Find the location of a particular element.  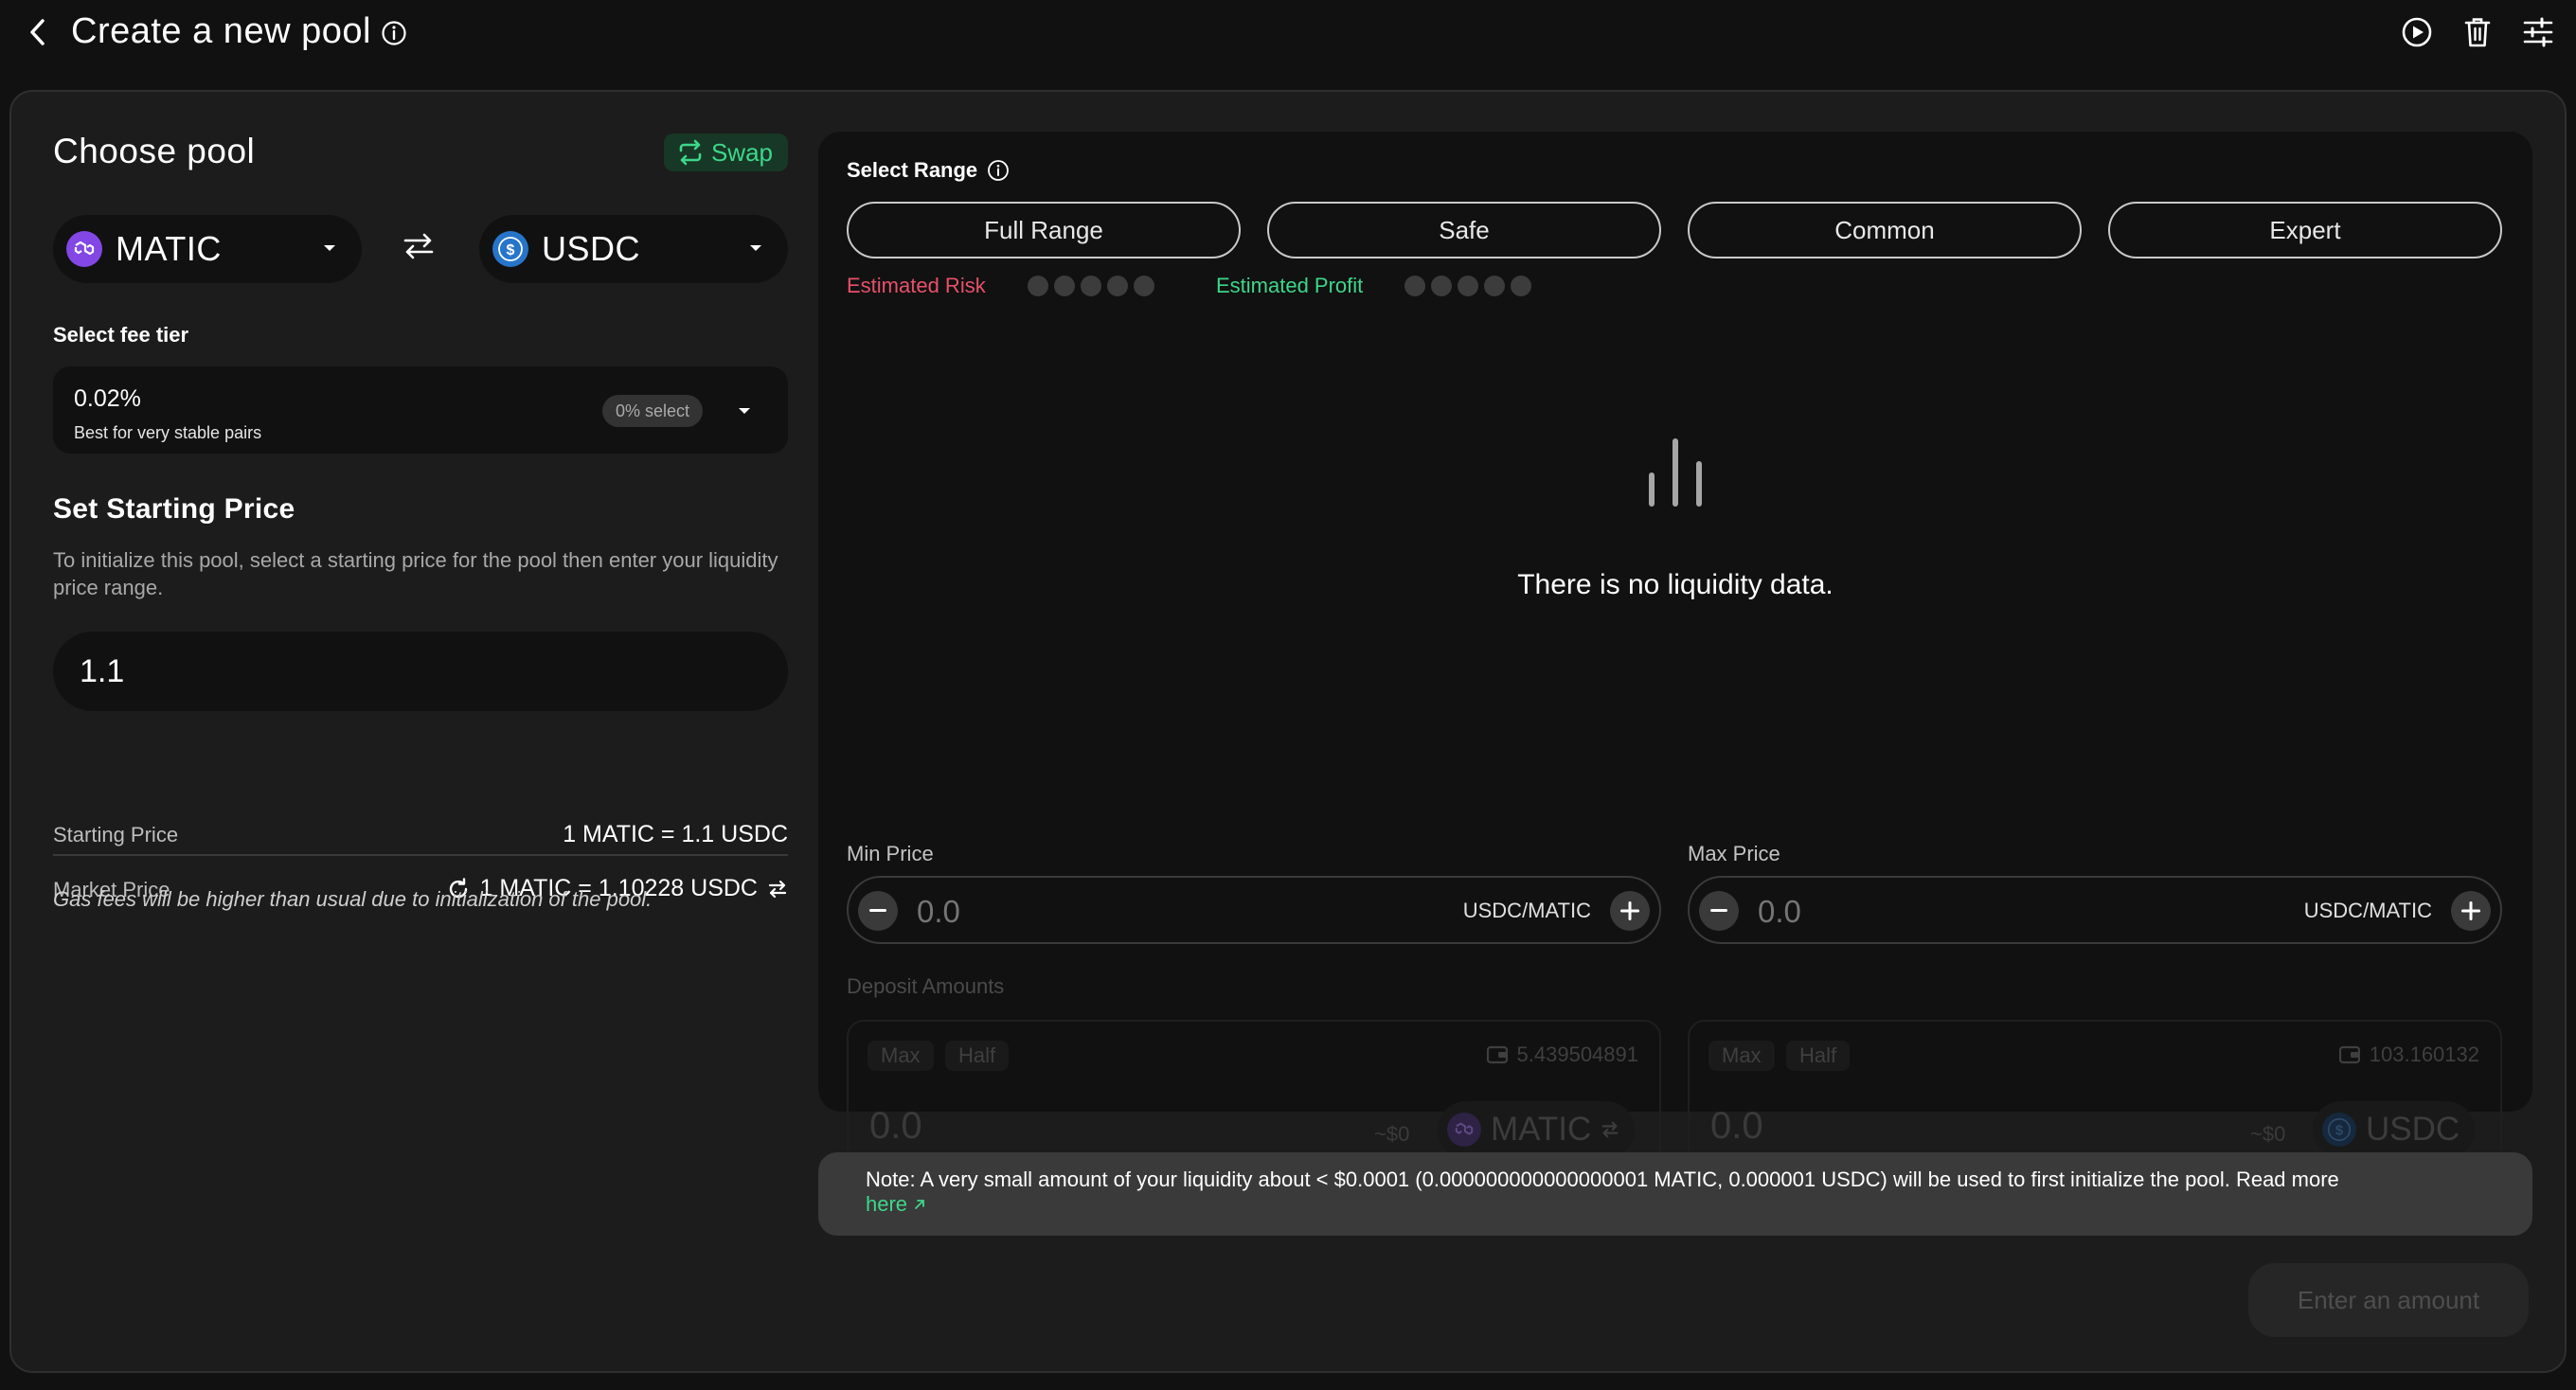

max-price-decrement-button is located at coordinates (1719, 911).